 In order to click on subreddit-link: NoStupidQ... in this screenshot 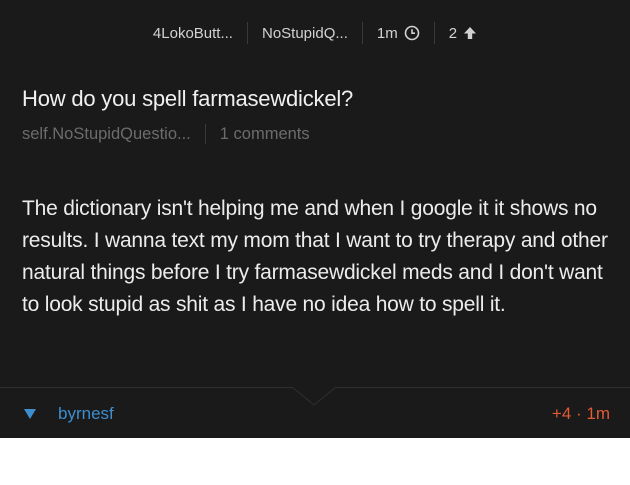, I will do `click(305, 33)`.